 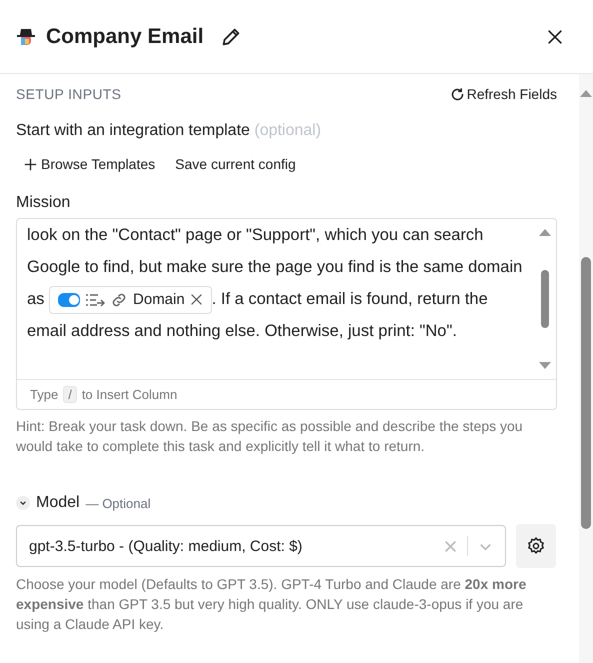 What do you see at coordinates (26, 36) in the screenshot?
I see `hat-logo-icon` at bounding box center [26, 36].